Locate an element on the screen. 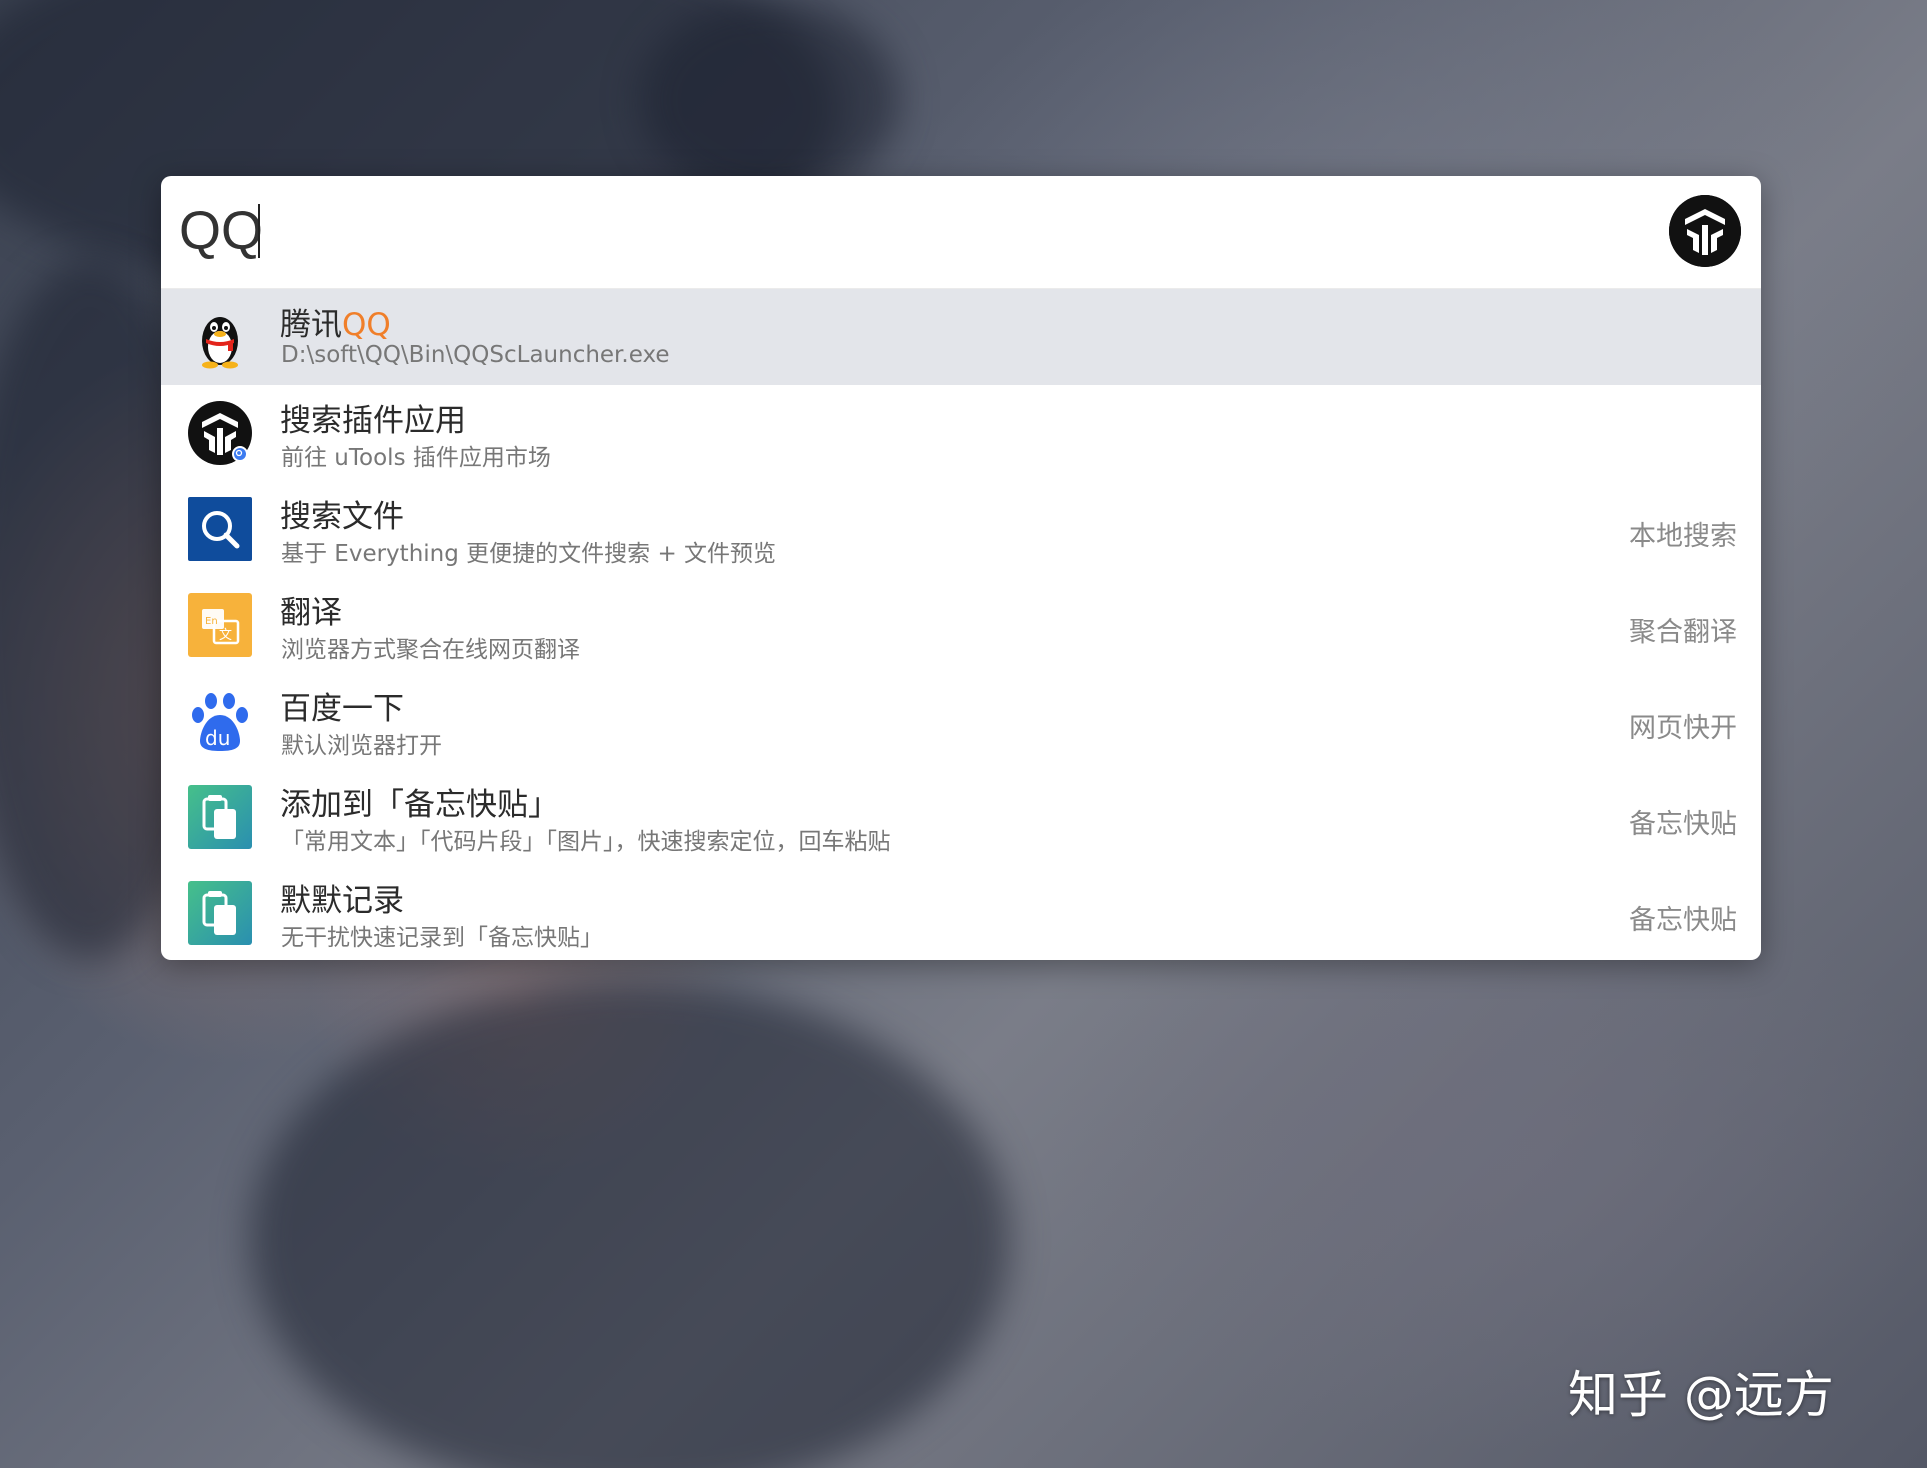 The image size is (1927, 1468). result-title: 默默记录 is located at coordinates (342, 901).